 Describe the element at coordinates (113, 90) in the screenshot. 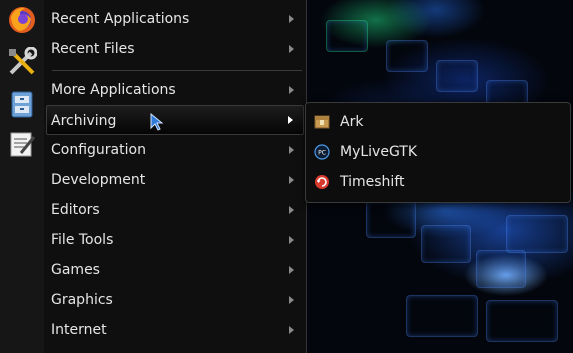

I see `menu-item-label: More Applications` at that location.